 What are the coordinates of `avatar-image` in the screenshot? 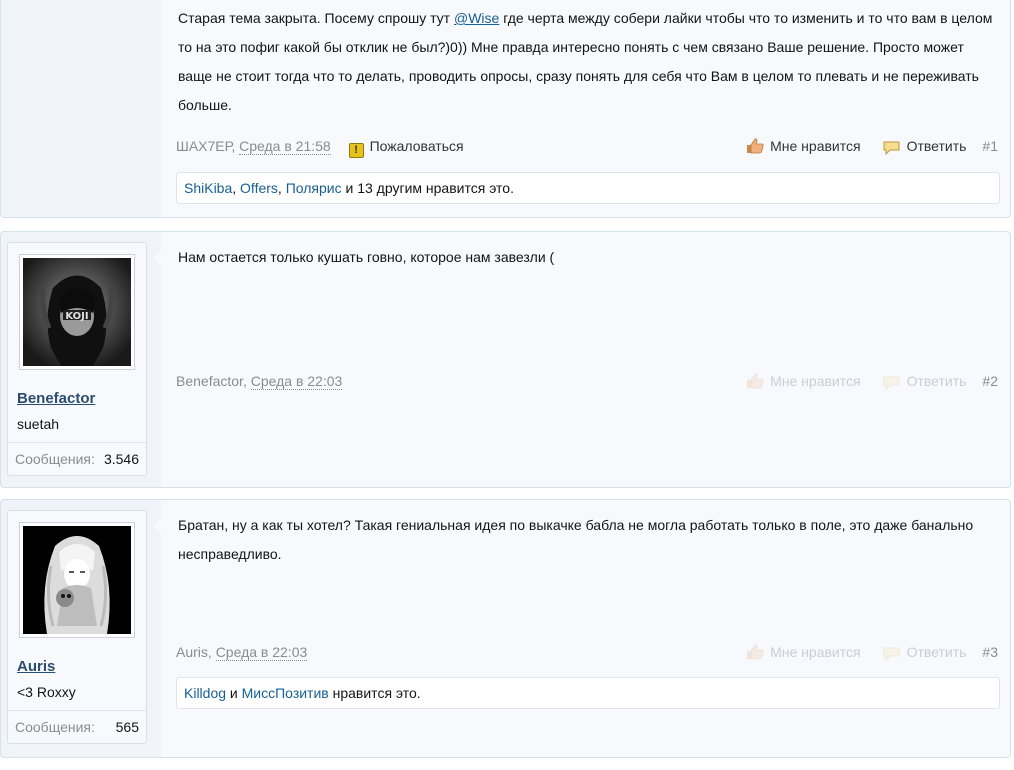 It's located at (77, 580).